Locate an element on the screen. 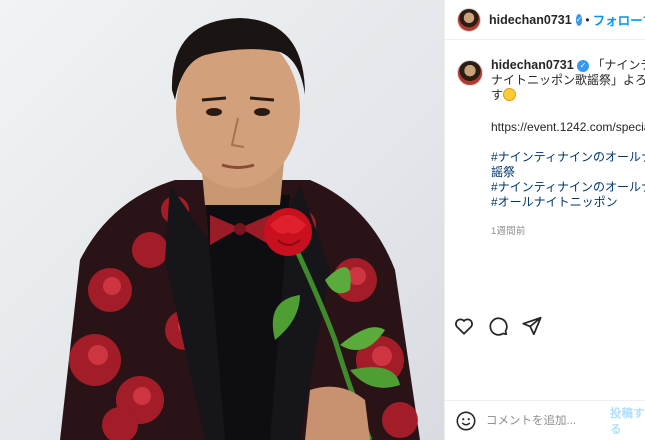 Image resolution: width=645 pixels, height=440 pixels. hashtag-link: #ナインティナインのオールナイトニッポン is located at coordinates (568, 187).